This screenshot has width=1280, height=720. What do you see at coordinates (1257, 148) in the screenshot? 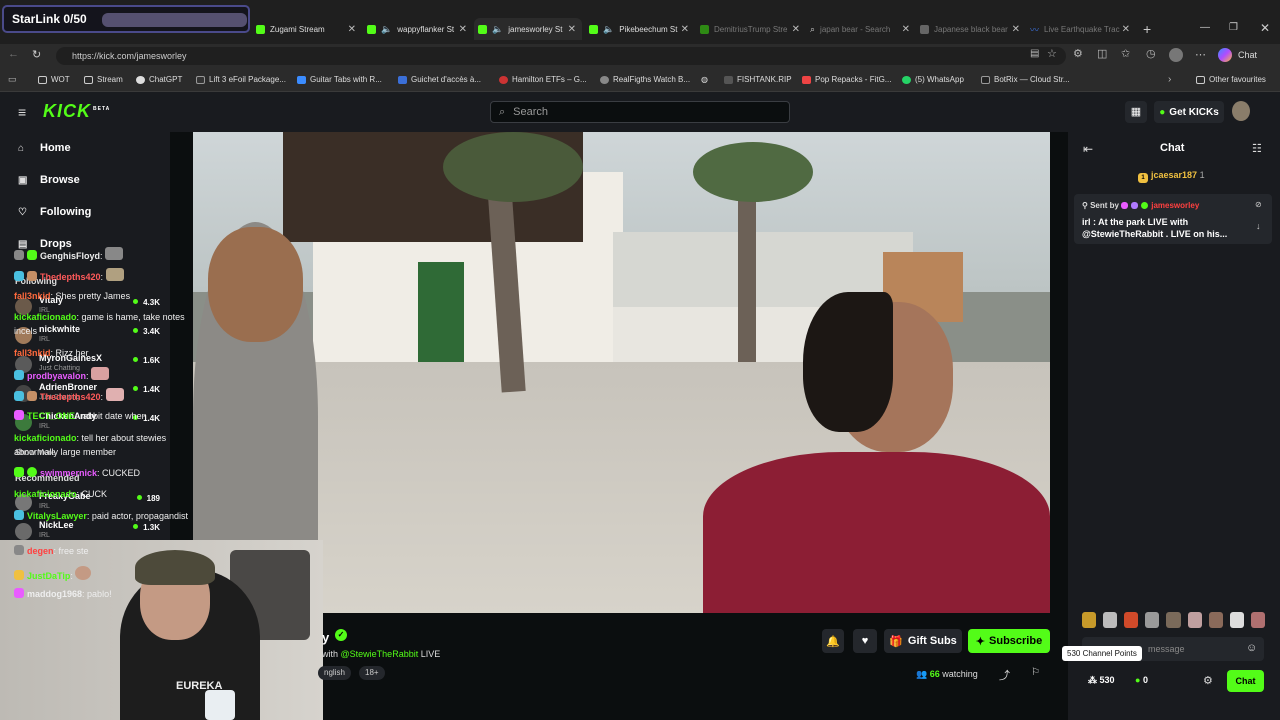
I see `chat-users-icon: ☷` at bounding box center [1257, 148].